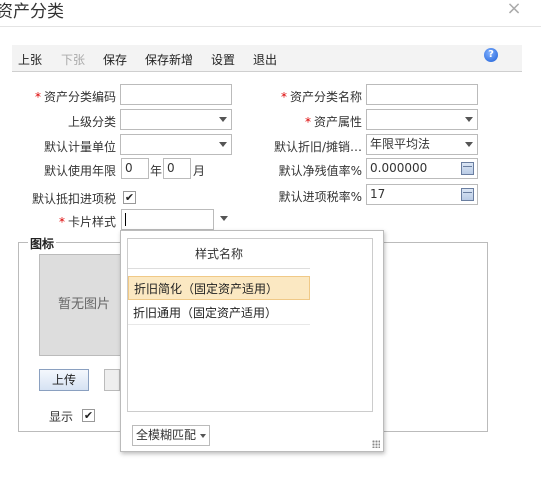  I want to click on tax-label: 默认进项税率%, so click(320, 197).